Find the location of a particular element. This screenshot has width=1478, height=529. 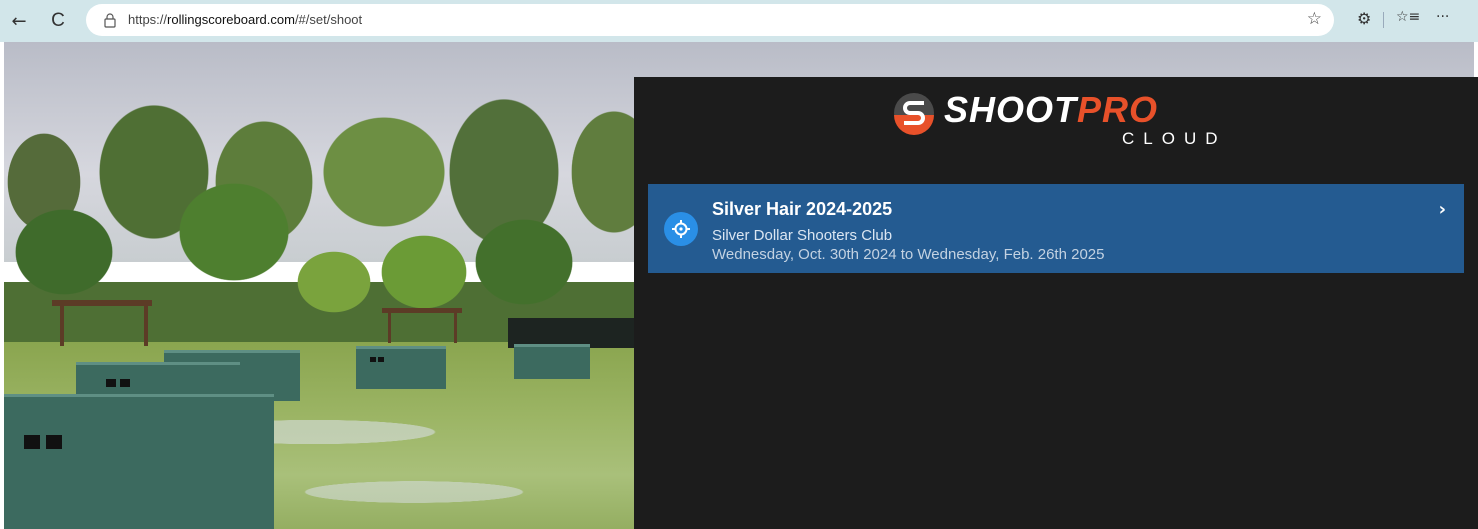

favorite-star-icon: ☆ is located at coordinates (1314, 19).